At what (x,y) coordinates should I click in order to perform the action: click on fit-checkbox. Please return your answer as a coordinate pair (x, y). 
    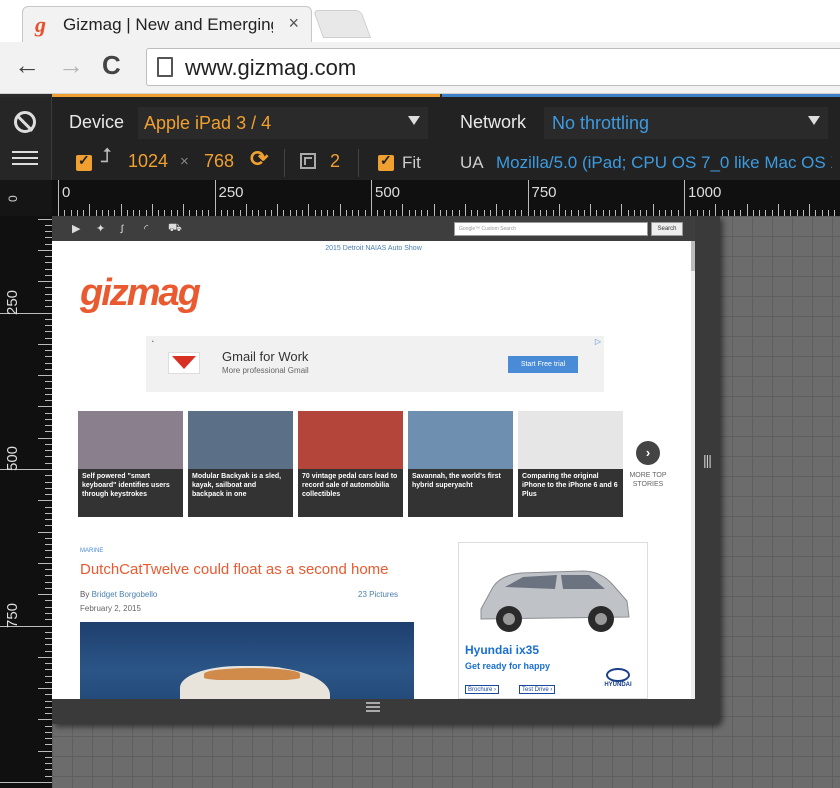
    Looking at the image, I should click on (386, 161).